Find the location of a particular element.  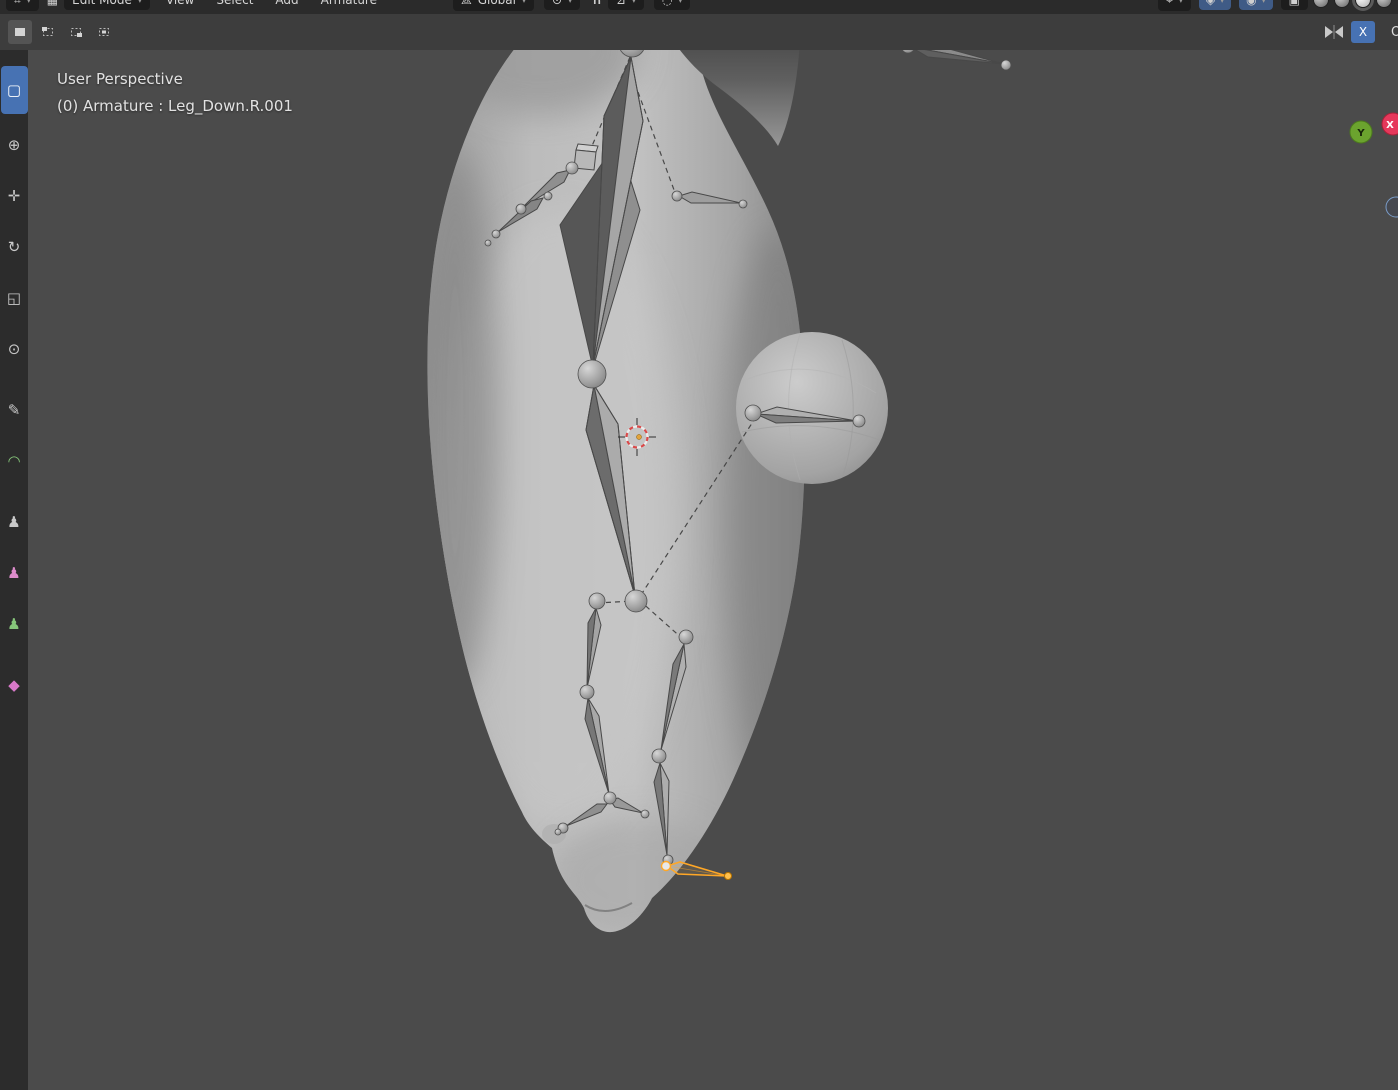

tool-bone-envelope: ♟ is located at coordinates (14, 624).